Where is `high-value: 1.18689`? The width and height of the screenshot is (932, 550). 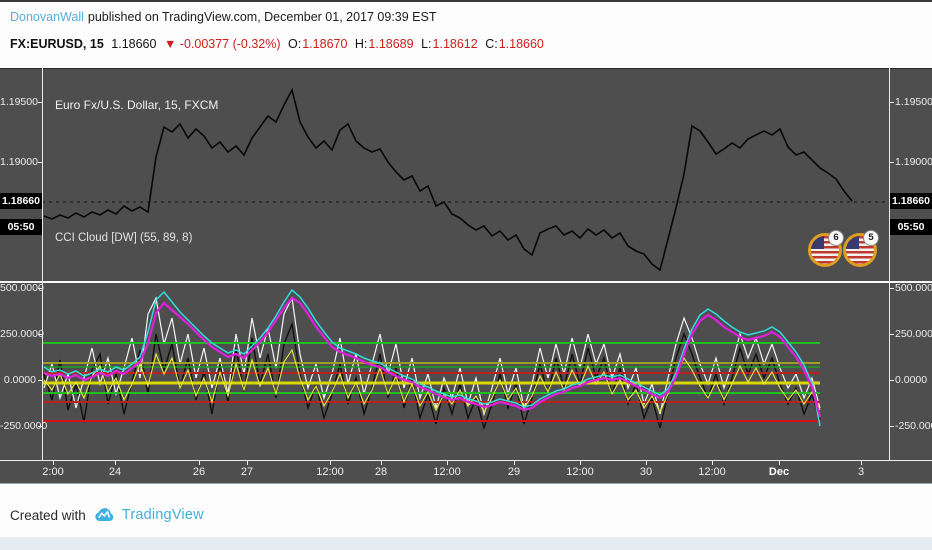
high-value: 1.18689 is located at coordinates (391, 44).